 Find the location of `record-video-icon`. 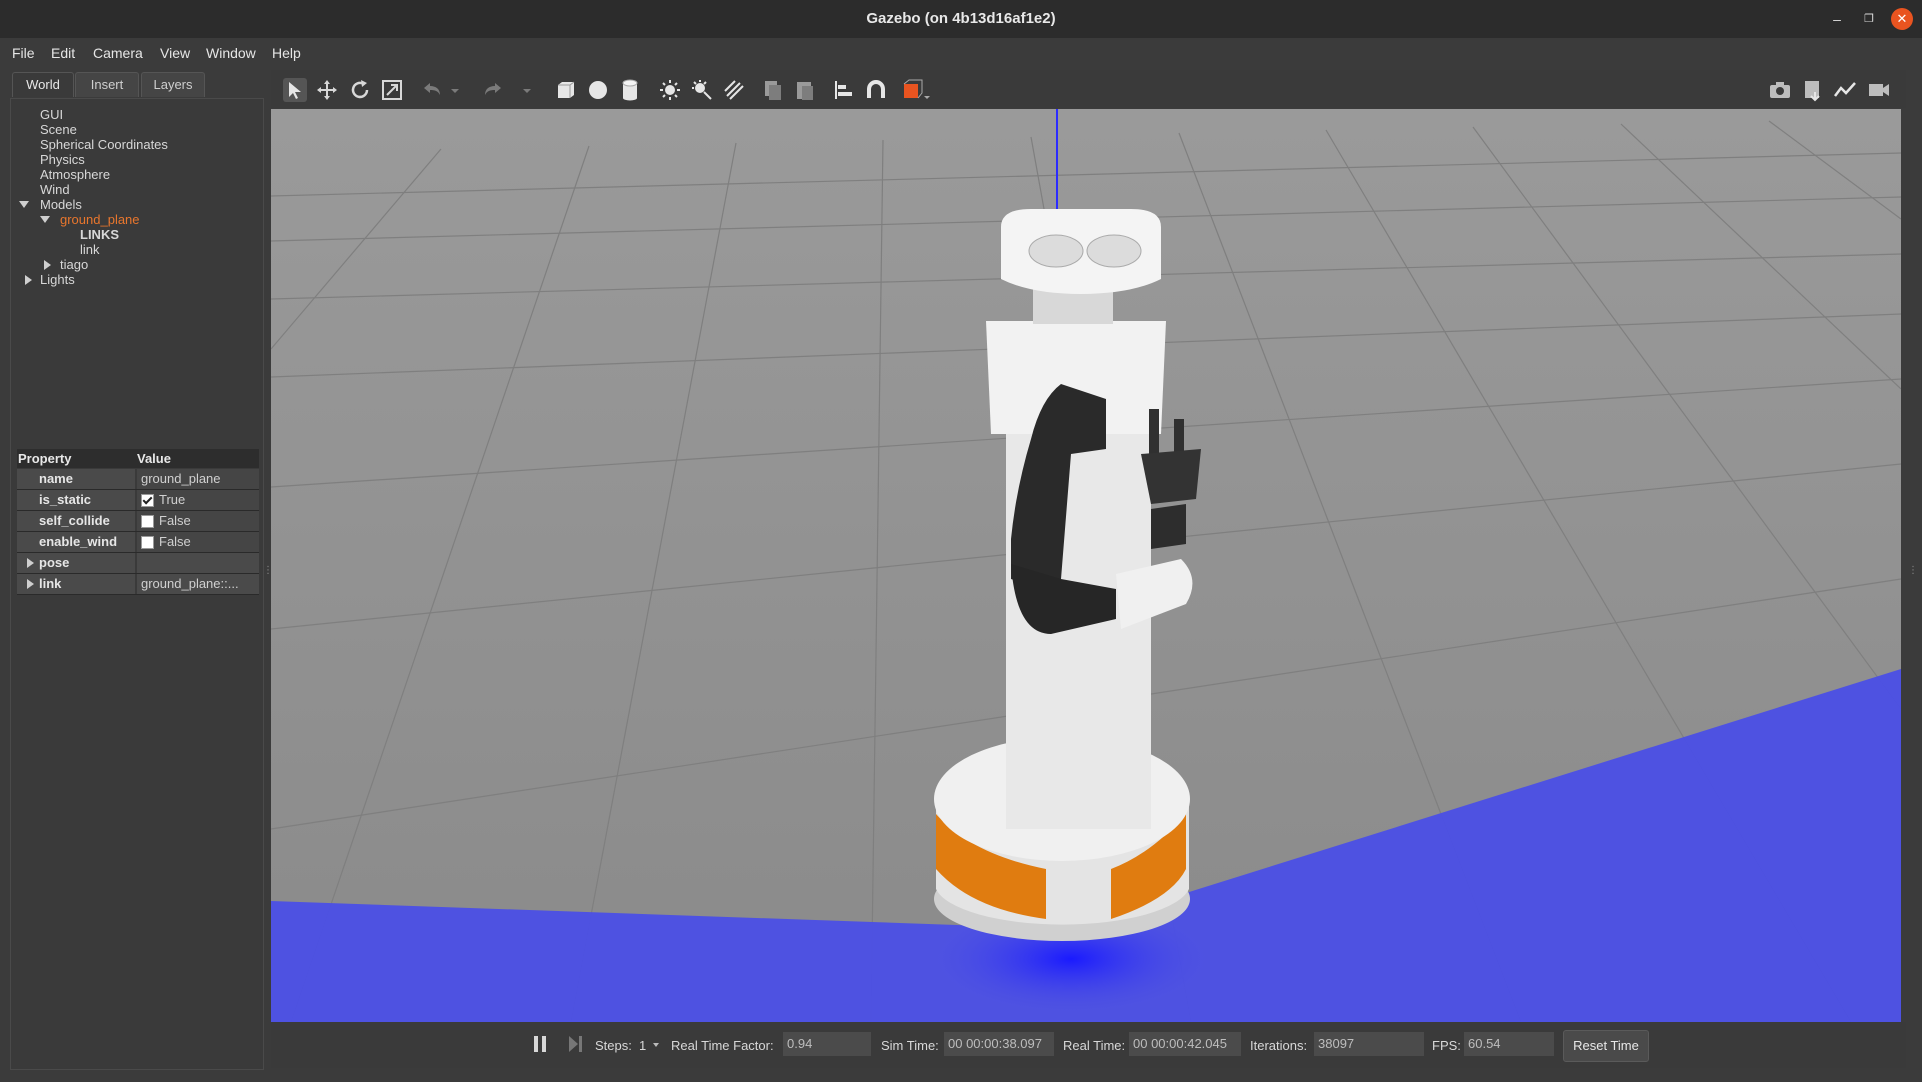

record-video-icon is located at coordinates (1879, 90).